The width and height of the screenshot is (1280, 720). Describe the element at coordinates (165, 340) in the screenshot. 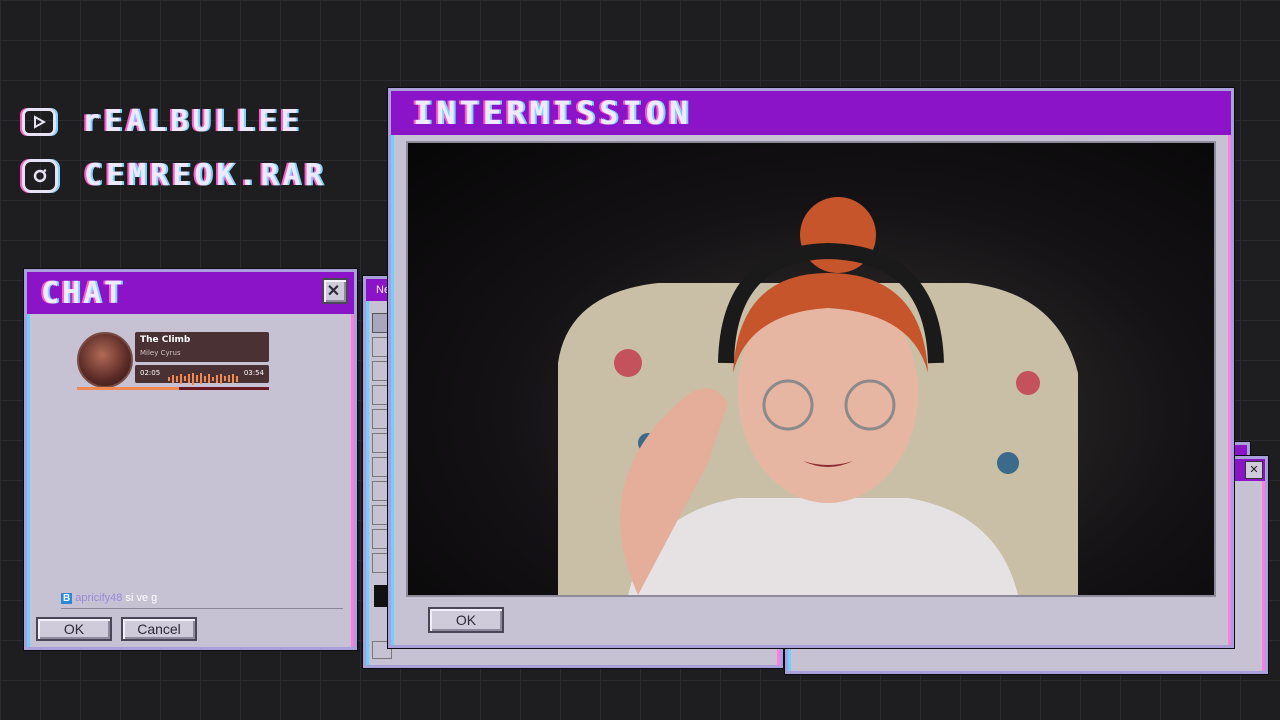

I see `song-title: The Climb` at that location.